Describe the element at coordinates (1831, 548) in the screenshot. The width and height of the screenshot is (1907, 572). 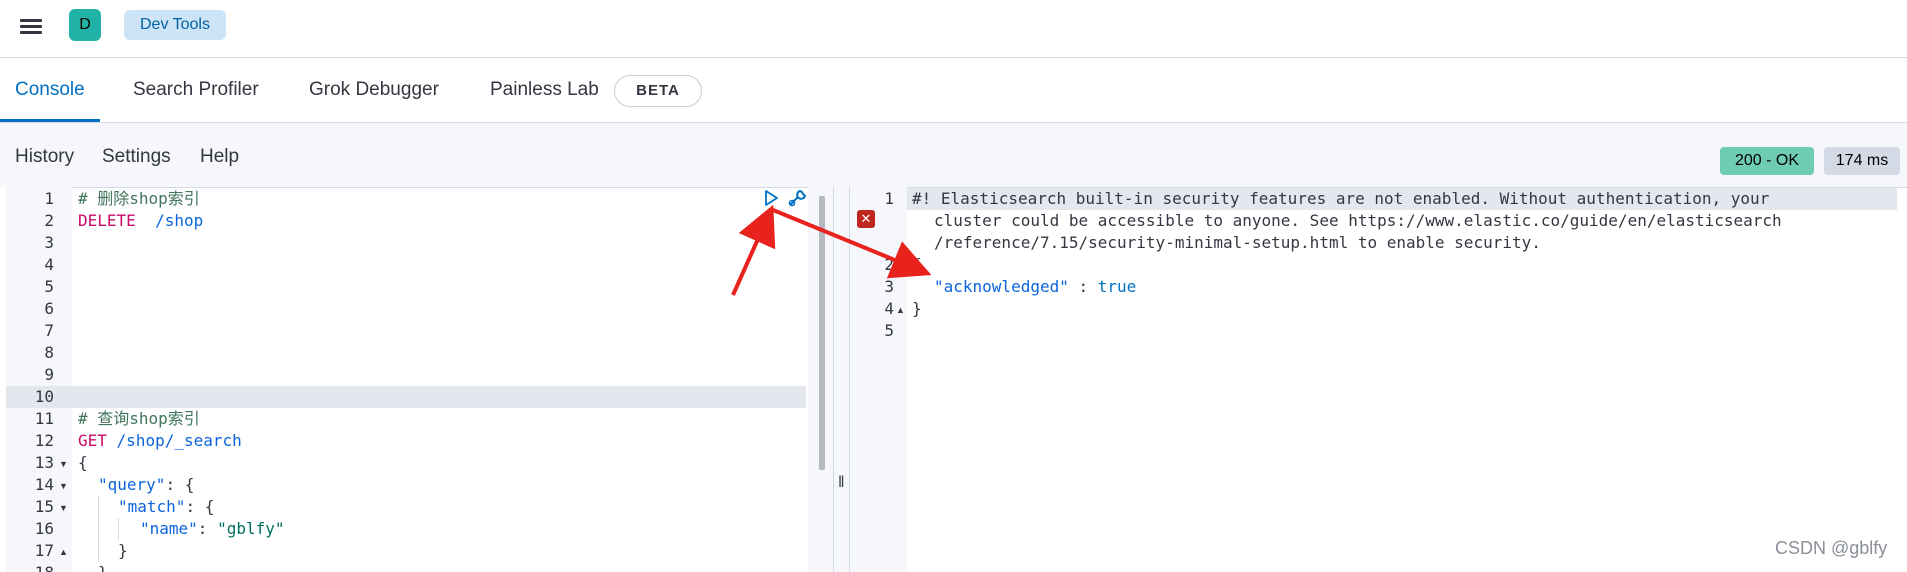
I see `watermark: CSDN @gblfy` at that location.